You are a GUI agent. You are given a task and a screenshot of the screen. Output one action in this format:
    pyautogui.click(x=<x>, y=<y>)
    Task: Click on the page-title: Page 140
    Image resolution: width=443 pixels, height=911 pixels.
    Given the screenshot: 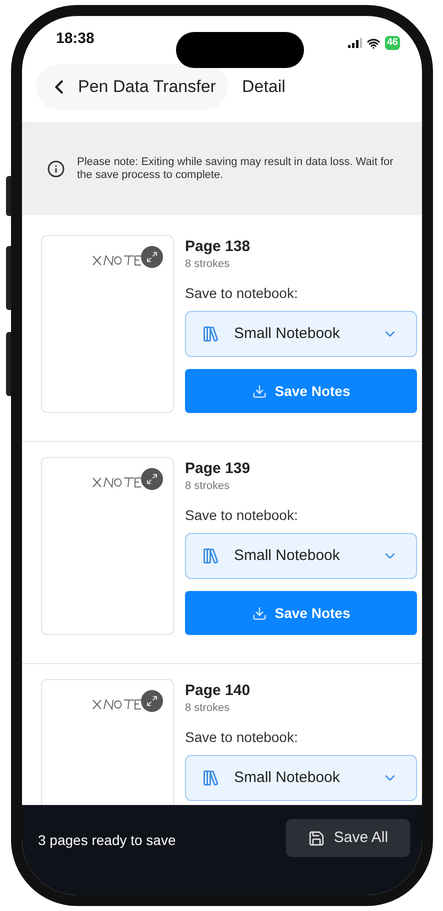 What is the action you would take?
    pyautogui.click(x=218, y=691)
    